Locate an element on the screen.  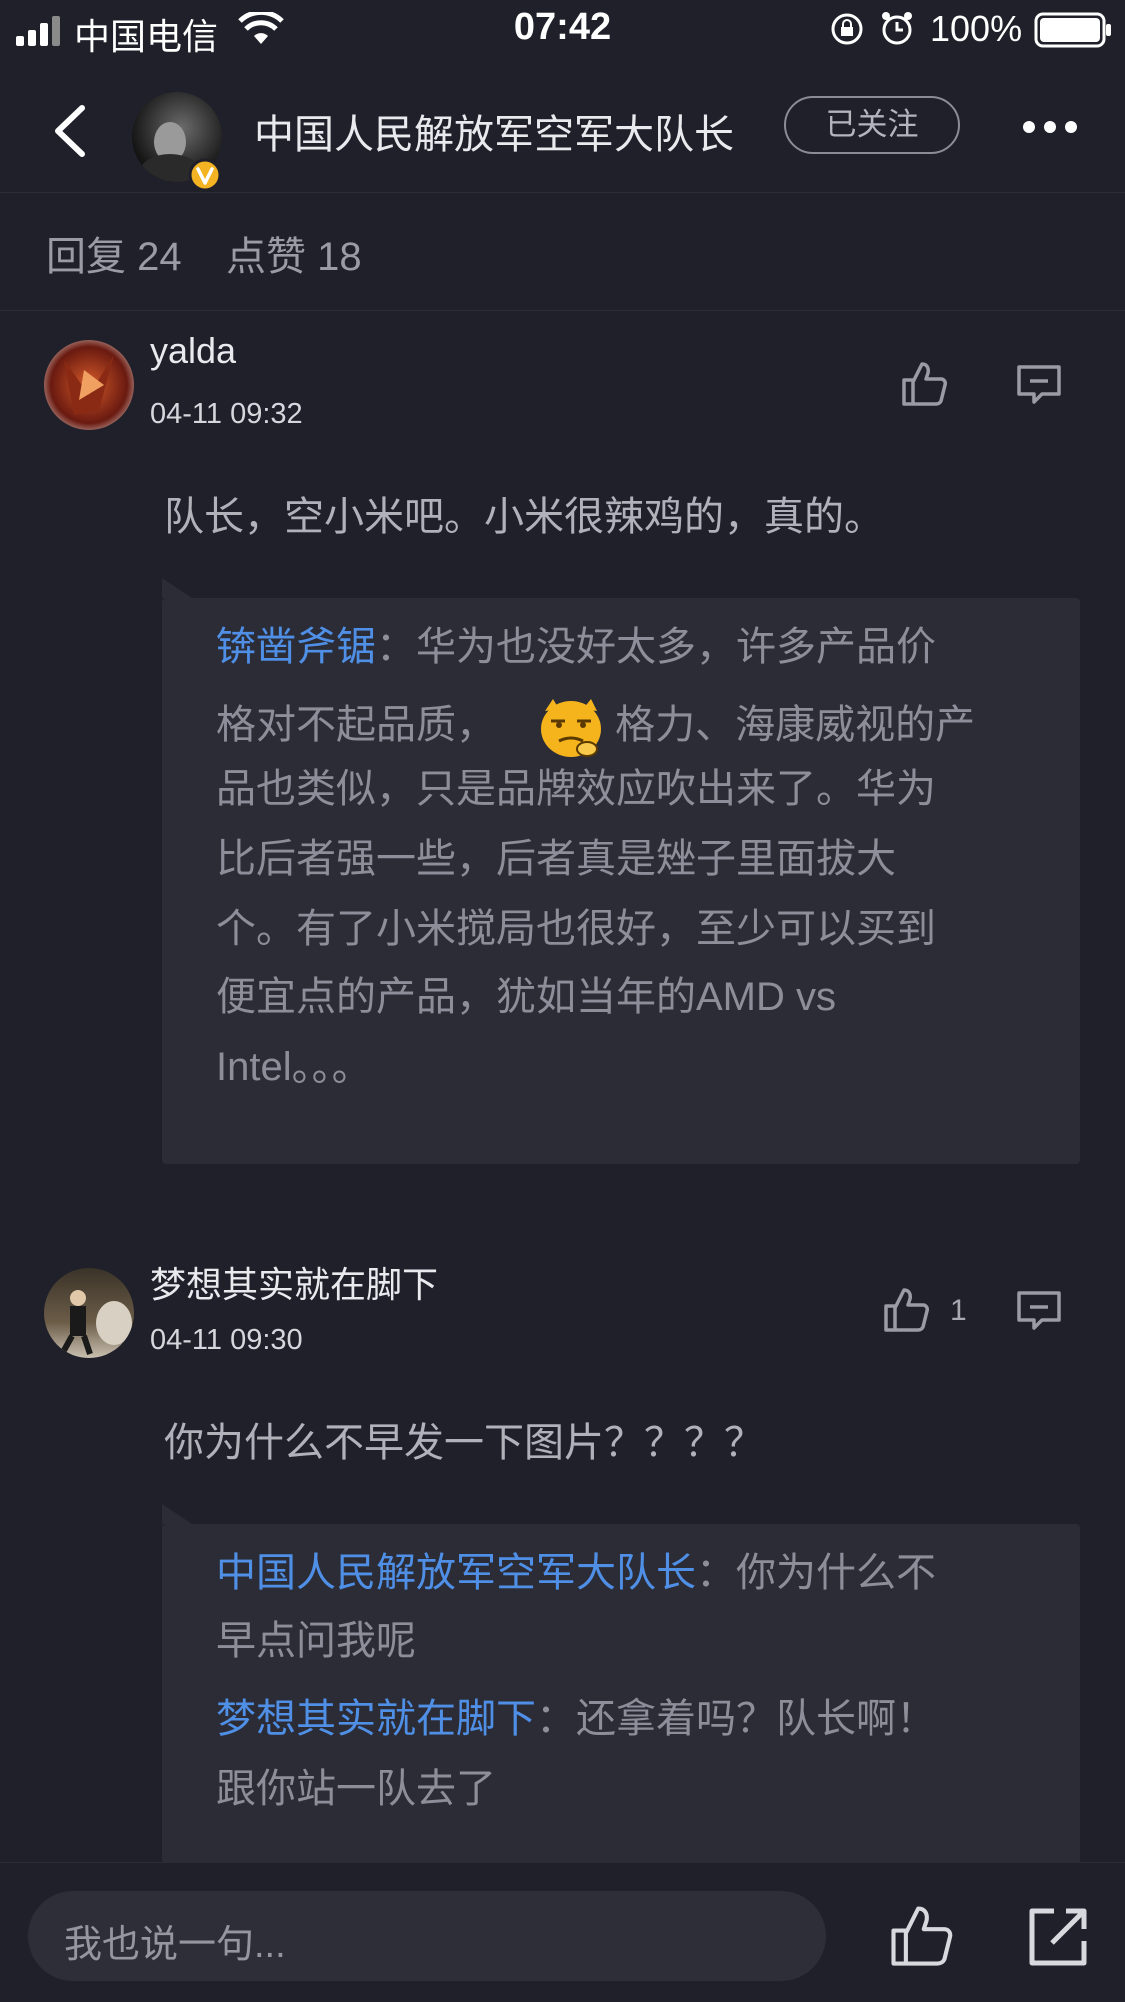
reply-author: 梦想其实就在脚下 is located at coordinates (376, 1719).